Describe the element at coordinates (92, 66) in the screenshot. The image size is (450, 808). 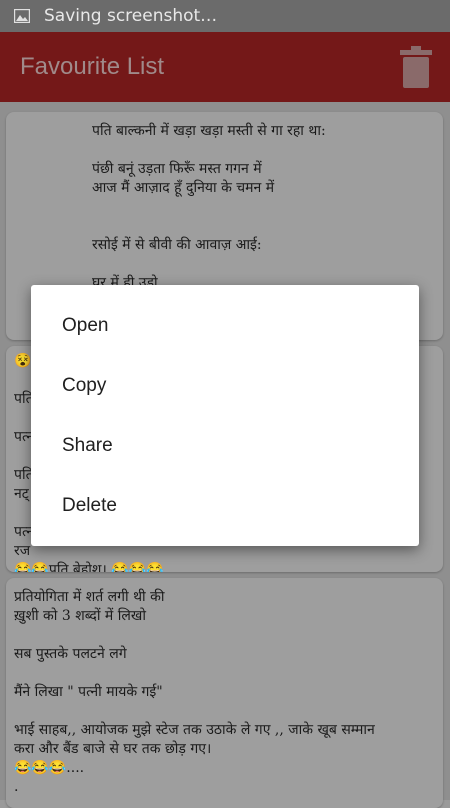
I see `page-title: Favourite List` at that location.